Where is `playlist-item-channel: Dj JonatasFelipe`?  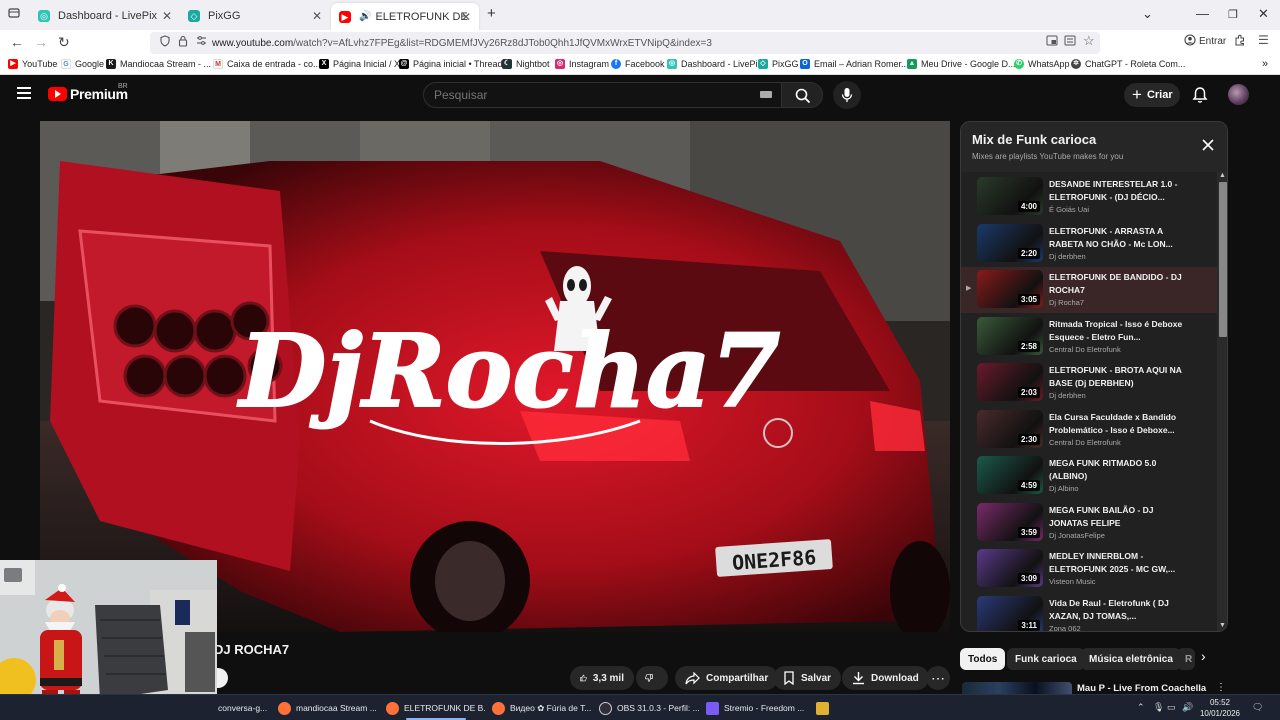
playlist-item-channel: Dj JonatasFelipe is located at coordinates (1077, 535).